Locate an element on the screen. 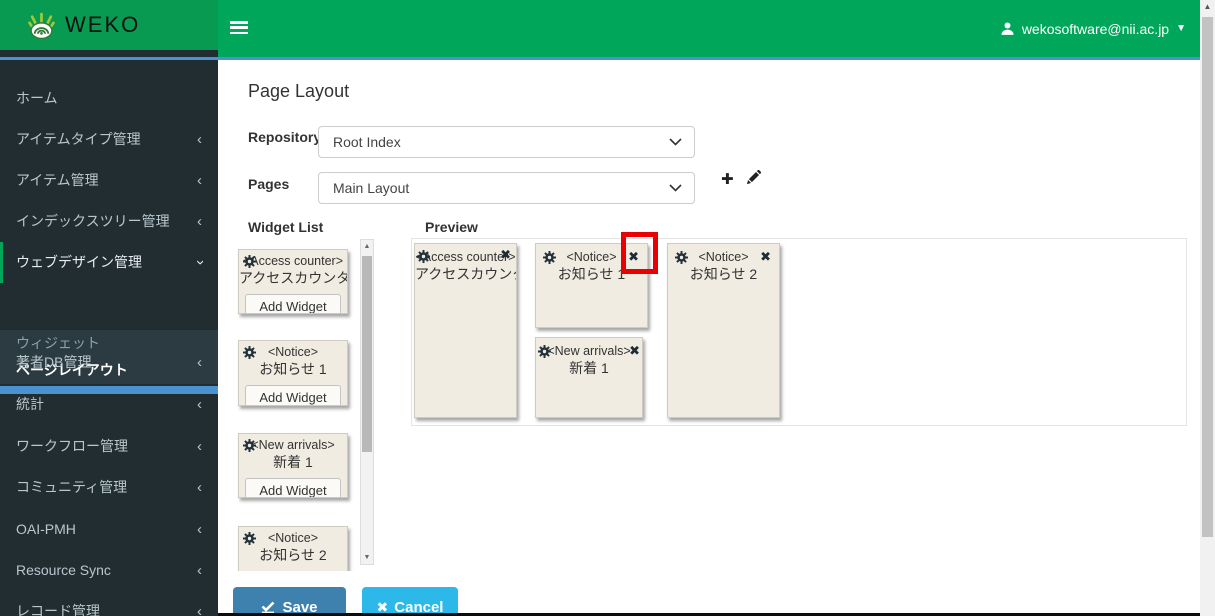  sidebar-item-webdesign: ウェブデザイン管理 ‹ is located at coordinates (109, 262).